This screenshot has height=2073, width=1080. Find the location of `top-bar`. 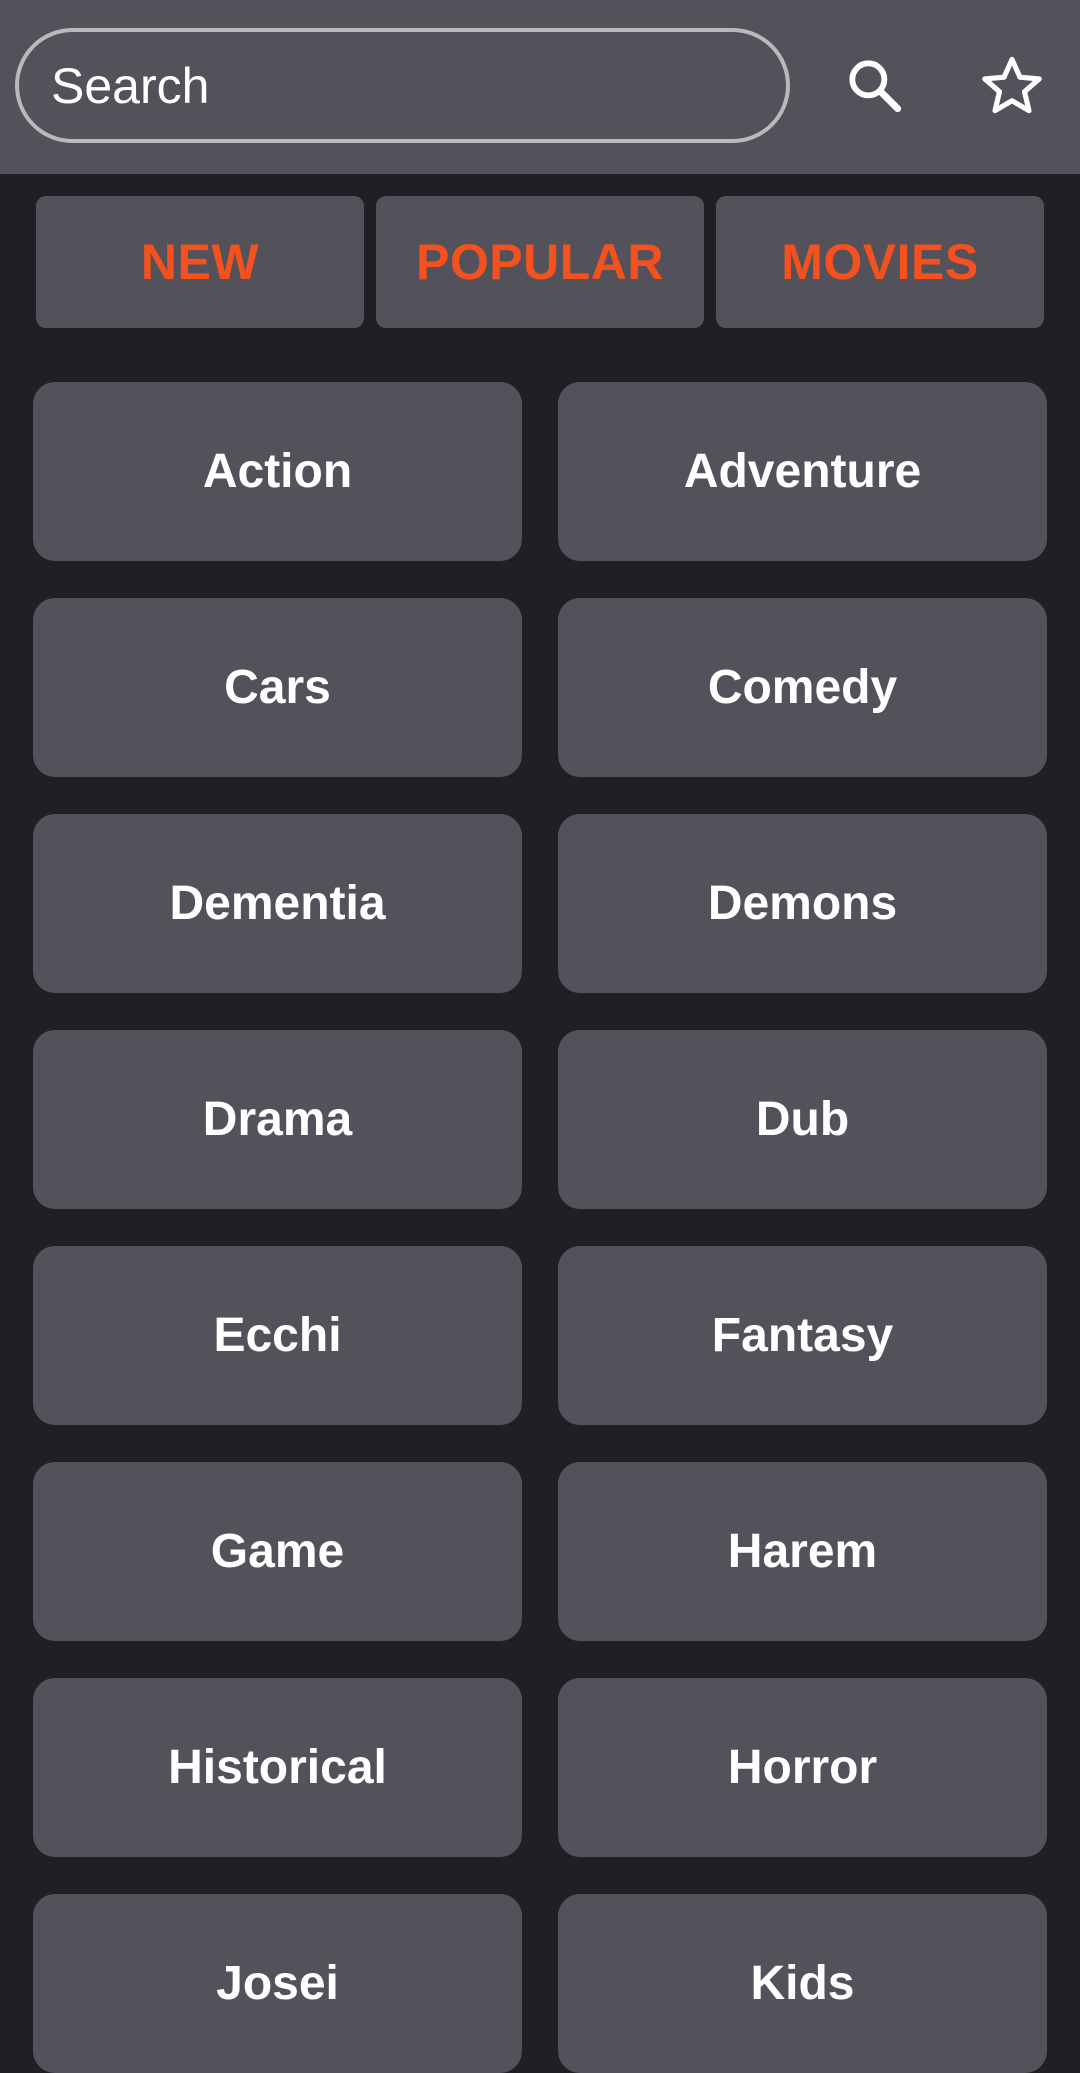

top-bar is located at coordinates (540, 87).